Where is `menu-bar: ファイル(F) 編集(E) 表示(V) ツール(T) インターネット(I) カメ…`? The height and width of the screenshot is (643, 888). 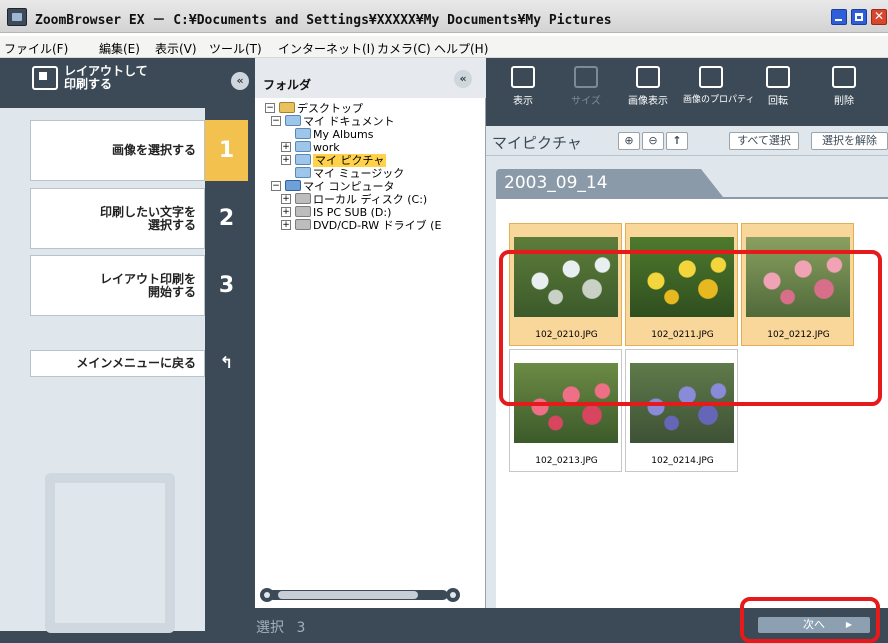 menu-bar: ファイル(F) 編集(E) 表示(V) ツール(T) インターネット(I) カメ… is located at coordinates (444, 47).